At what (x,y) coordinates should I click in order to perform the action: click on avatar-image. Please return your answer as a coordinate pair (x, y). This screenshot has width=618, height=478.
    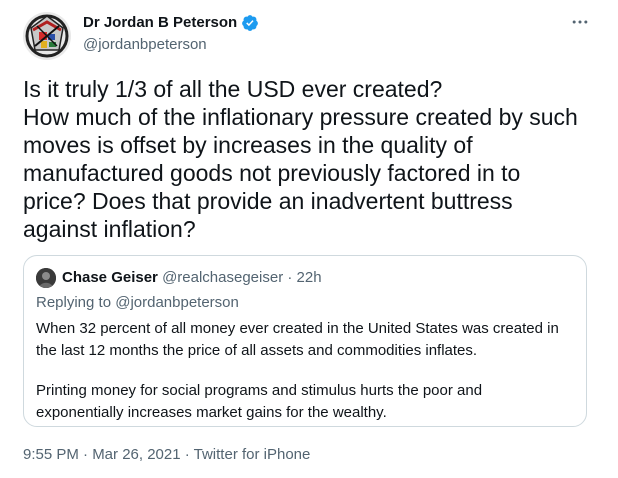
    Looking at the image, I should click on (47, 36).